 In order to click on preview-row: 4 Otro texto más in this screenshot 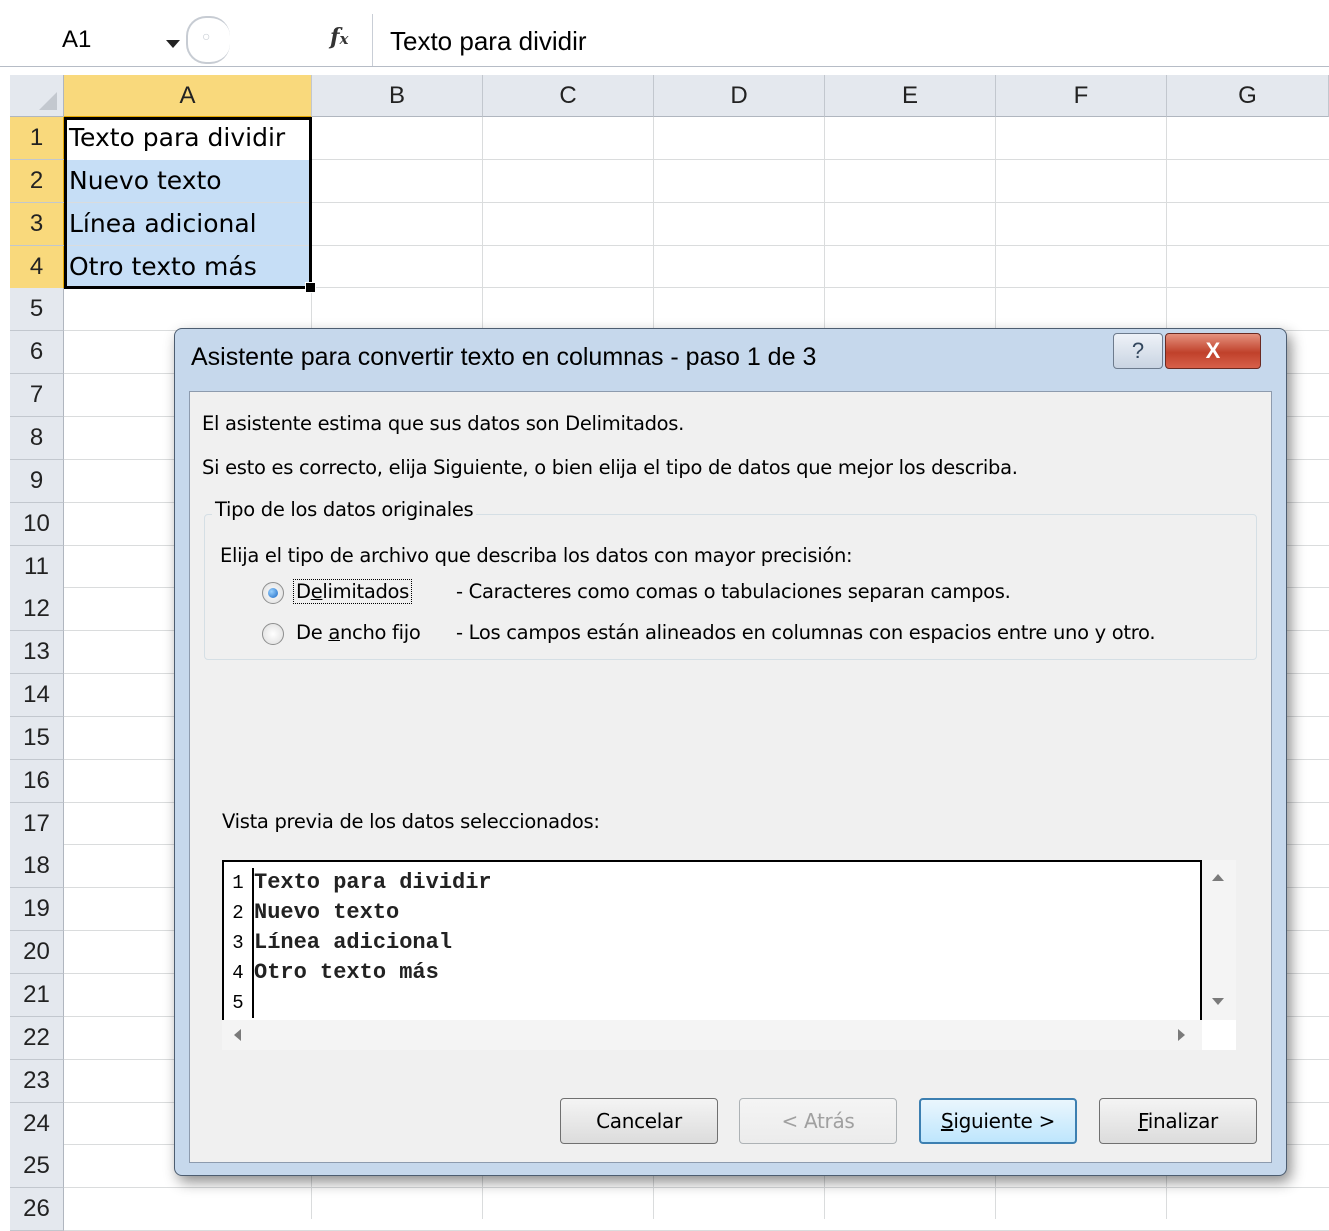, I will do `click(712, 973)`.